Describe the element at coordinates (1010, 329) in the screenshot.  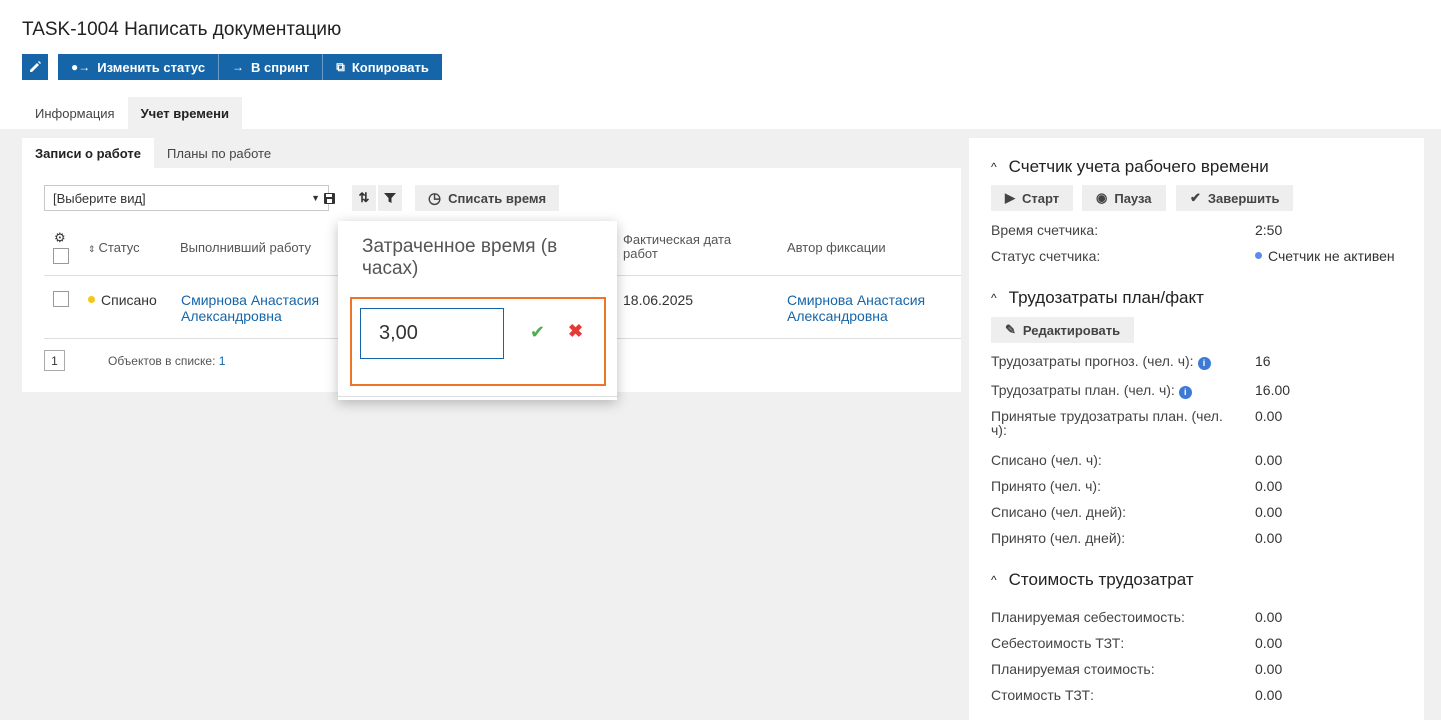
I see `pencil-icon: ✎` at that location.